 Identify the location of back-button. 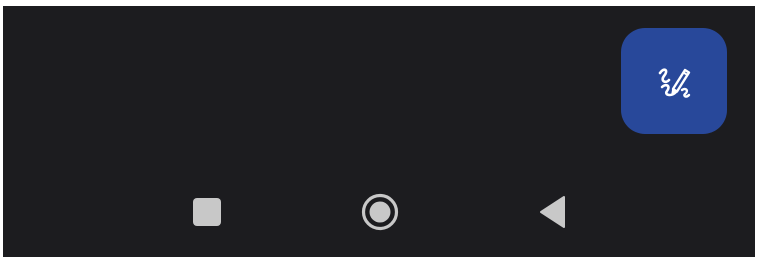
(553, 212).